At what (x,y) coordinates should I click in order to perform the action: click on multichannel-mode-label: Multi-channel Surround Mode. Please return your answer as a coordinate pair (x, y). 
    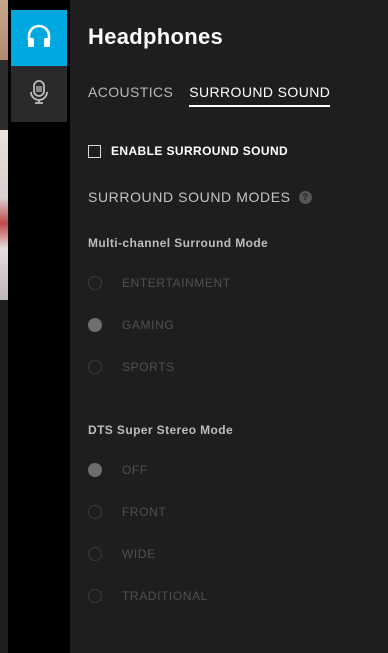
    Looking at the image, I should click on (178, 243).